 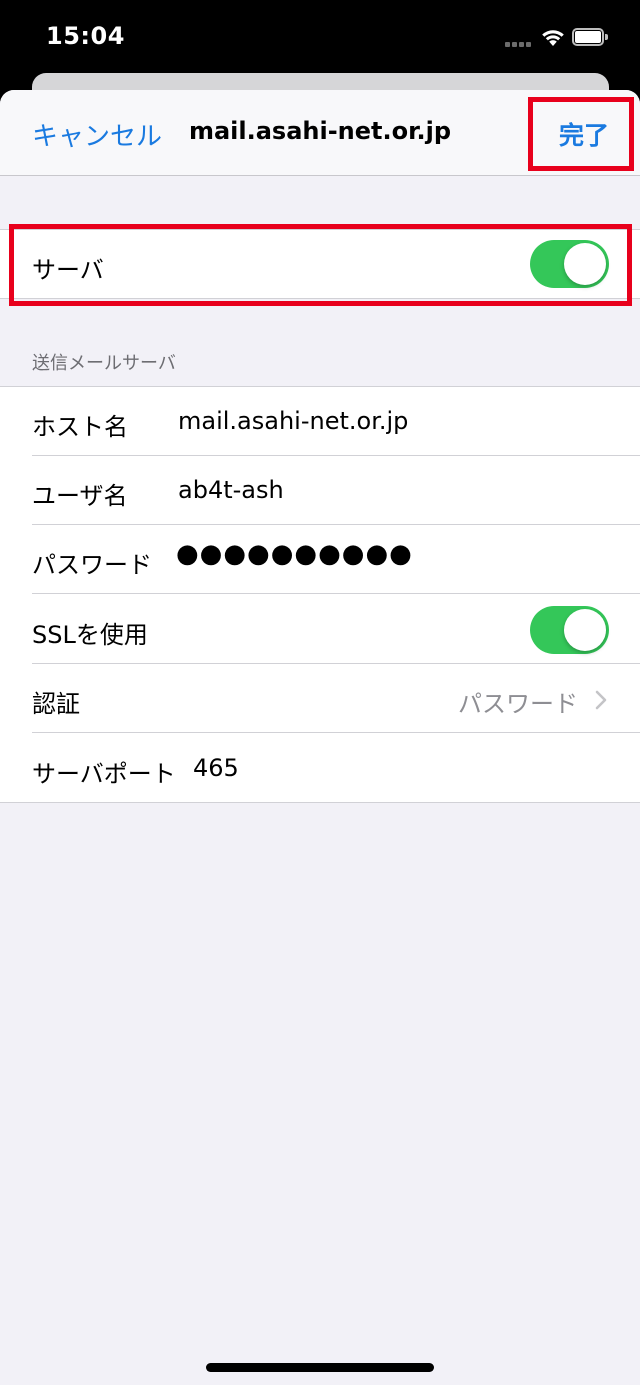 I want to click on chevron-right-icon, so click(x=601, y=700).